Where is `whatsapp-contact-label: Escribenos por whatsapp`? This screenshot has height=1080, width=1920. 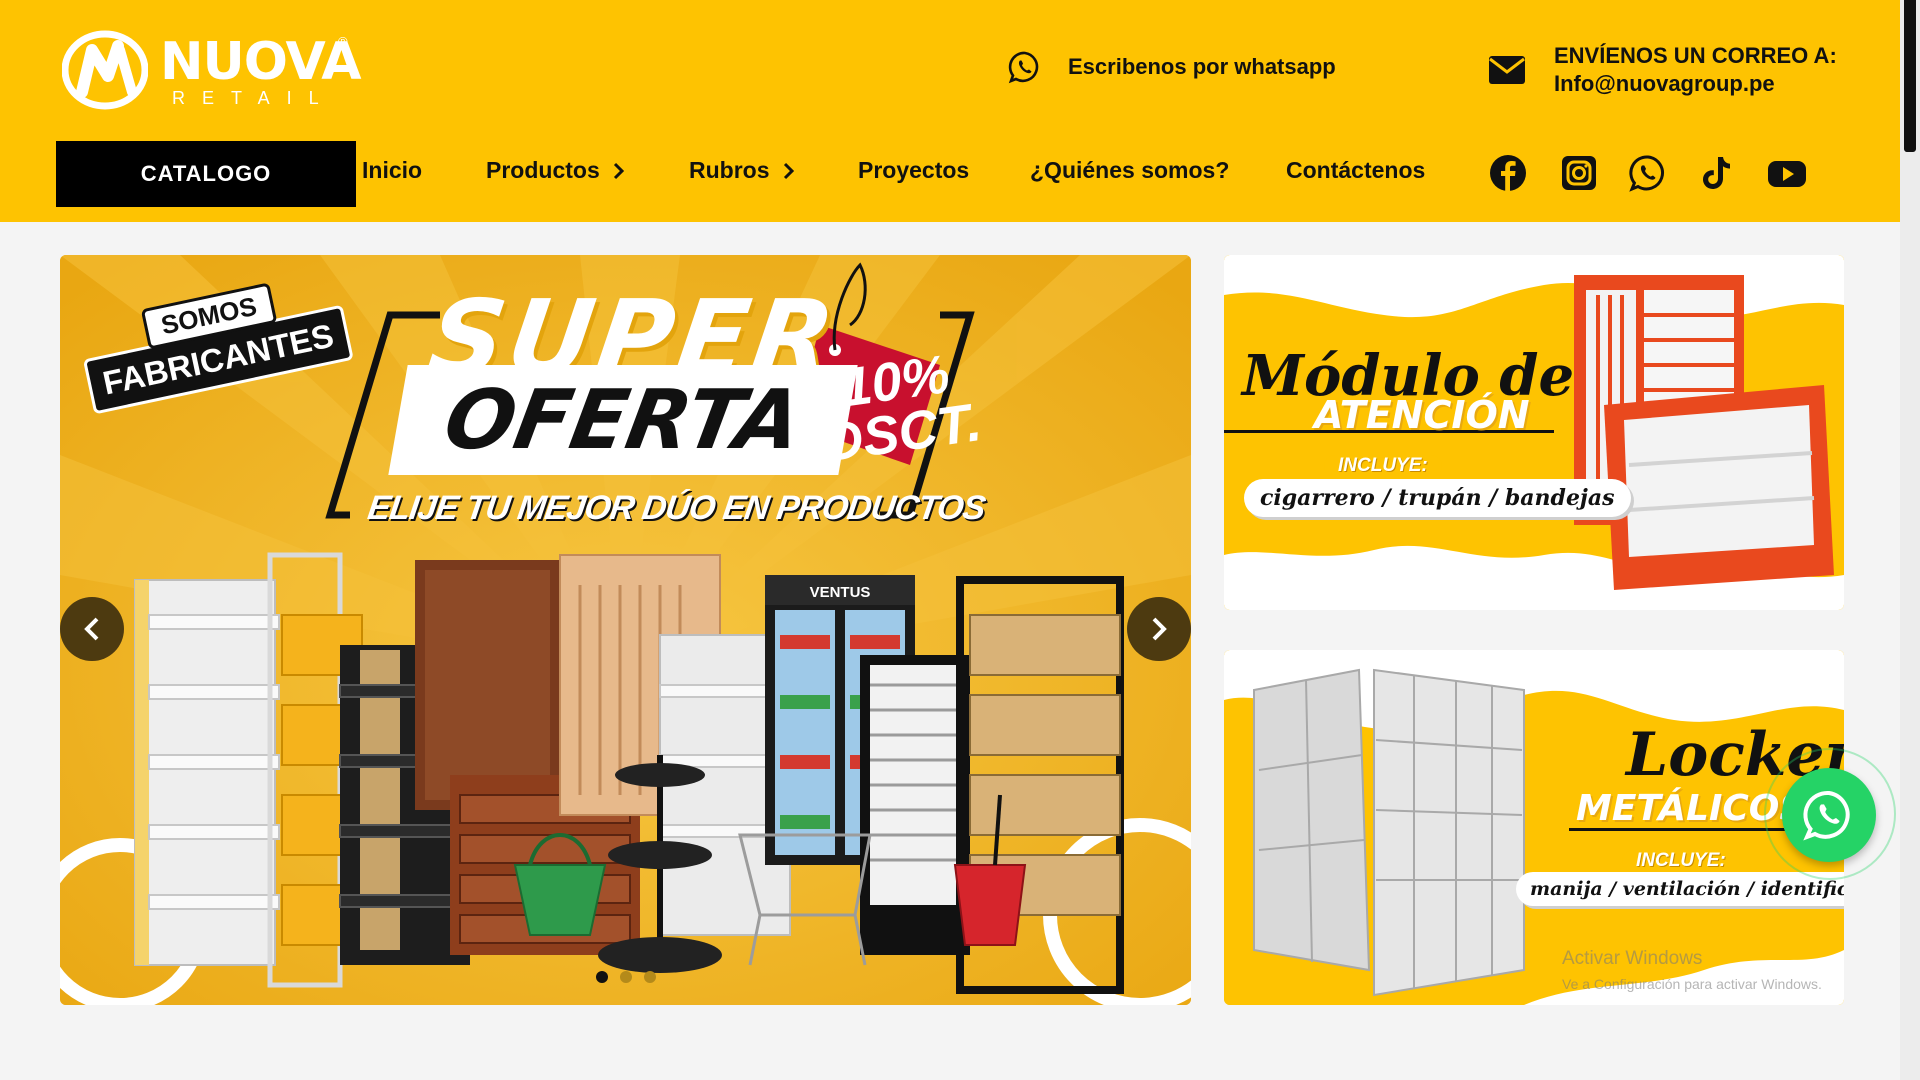
whatsapp-contact-label: Escribenos por whatsapp is located at coordinates (1202, 66).